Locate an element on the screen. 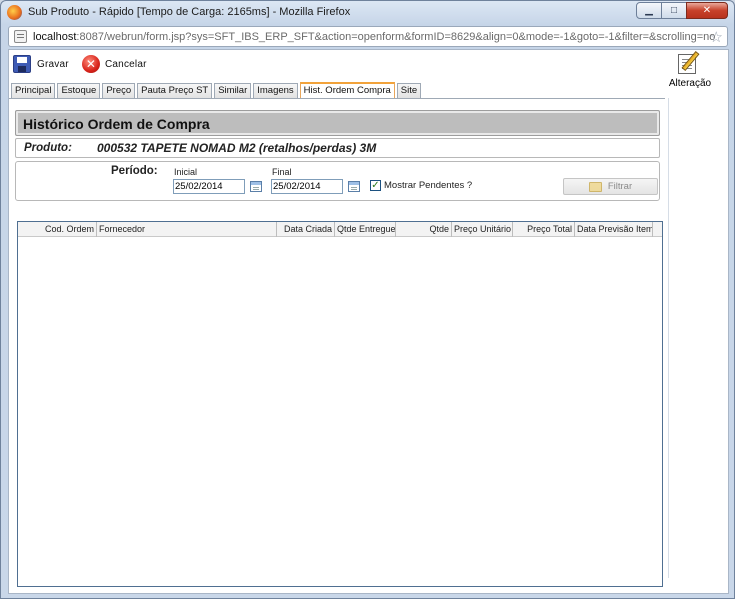  tab-divider is located at coordinates (337, 98).